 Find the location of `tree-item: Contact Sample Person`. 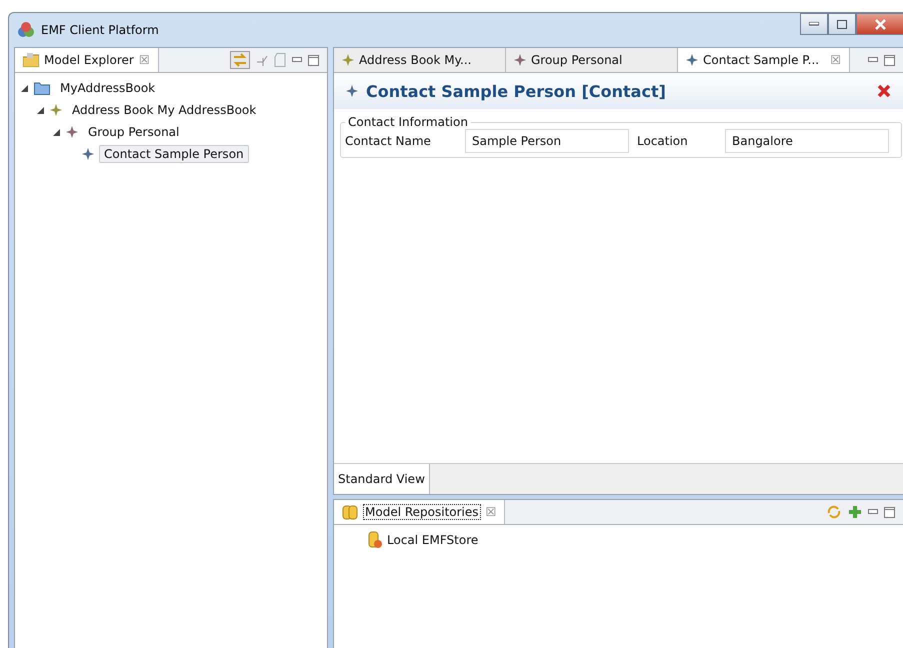

tree-item: Contact Sample Person is located at coordinates (174, 154).